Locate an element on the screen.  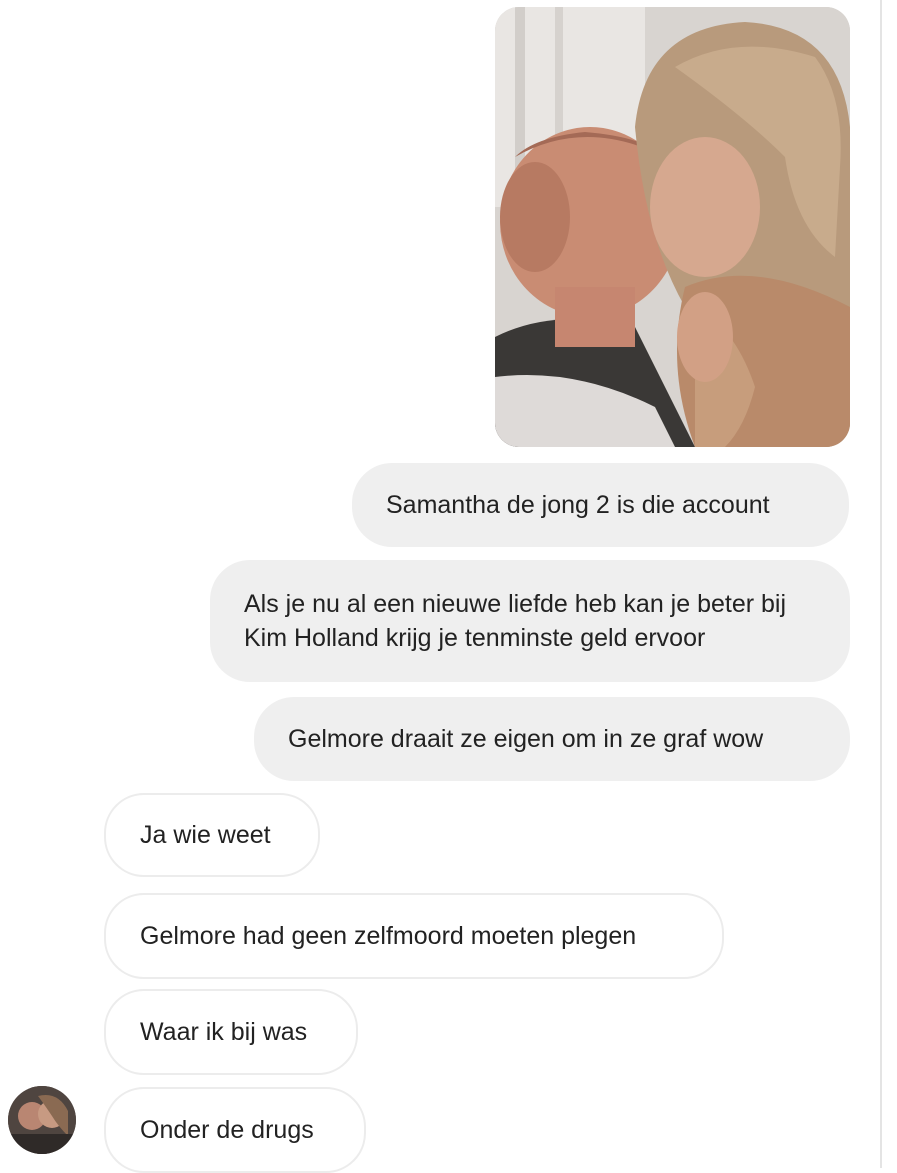
shared-photo-message is located at coordinates (672, 227).